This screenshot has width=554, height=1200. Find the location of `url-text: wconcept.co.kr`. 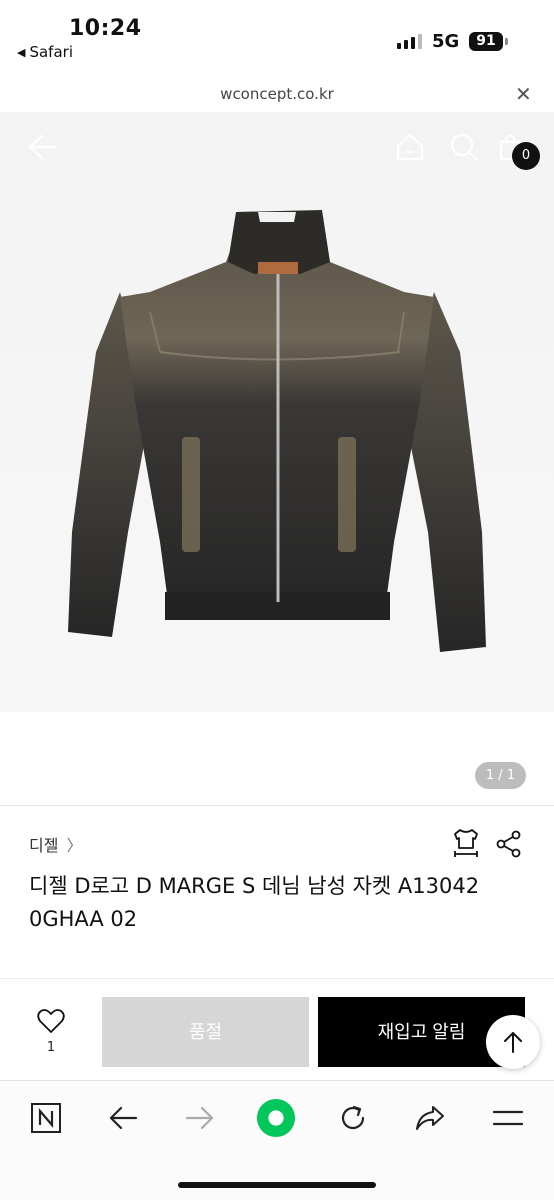

url-text: wconcept.co.kr is located at coordinates (277, 94).